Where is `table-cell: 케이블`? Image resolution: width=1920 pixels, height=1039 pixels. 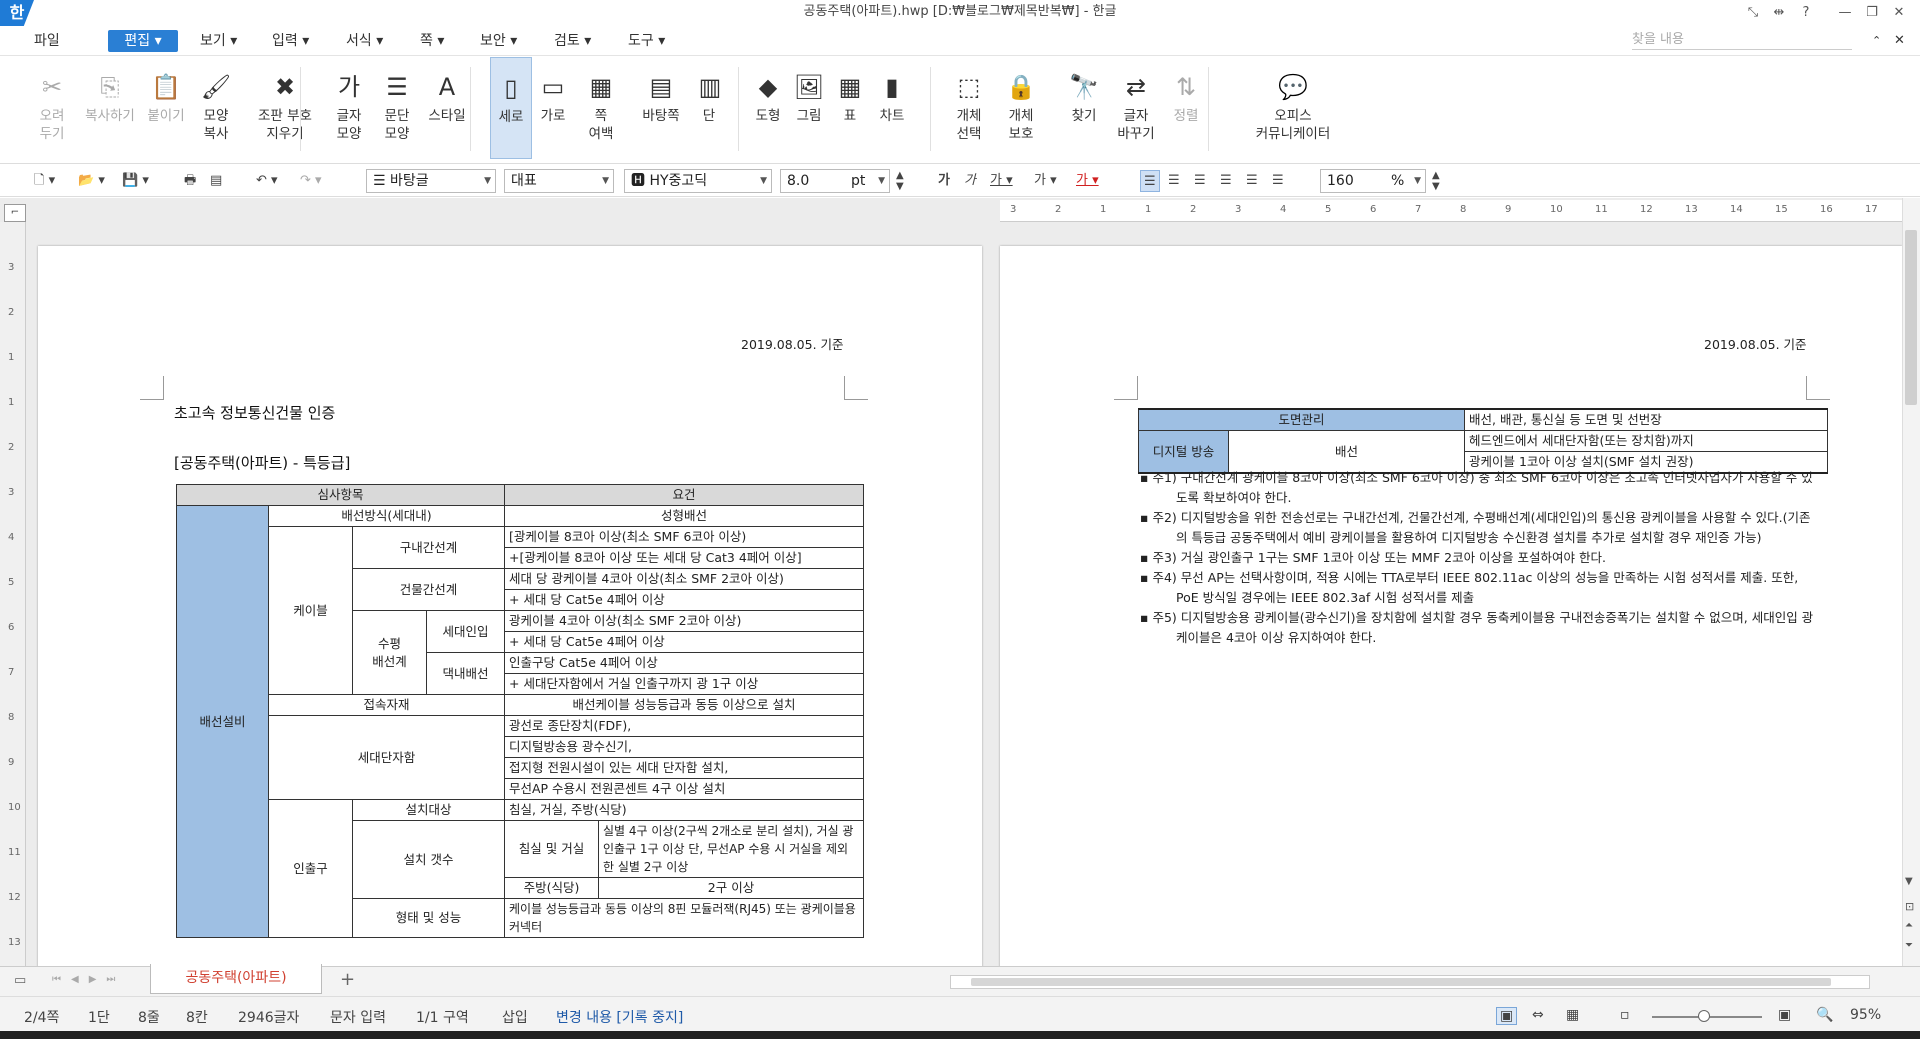
table-cell: 케이블 is located at coordinates (310, 610).